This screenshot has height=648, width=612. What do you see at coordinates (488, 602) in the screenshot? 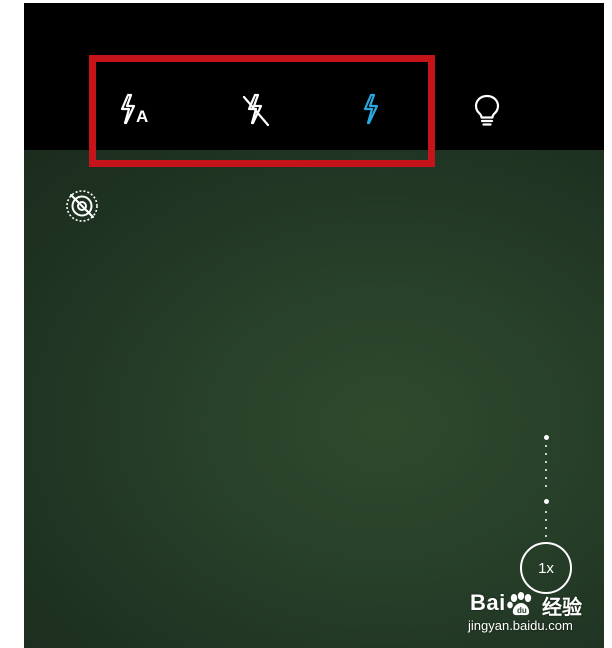
I see `watermark-brand: Bai` at bounding box center [488, 602].